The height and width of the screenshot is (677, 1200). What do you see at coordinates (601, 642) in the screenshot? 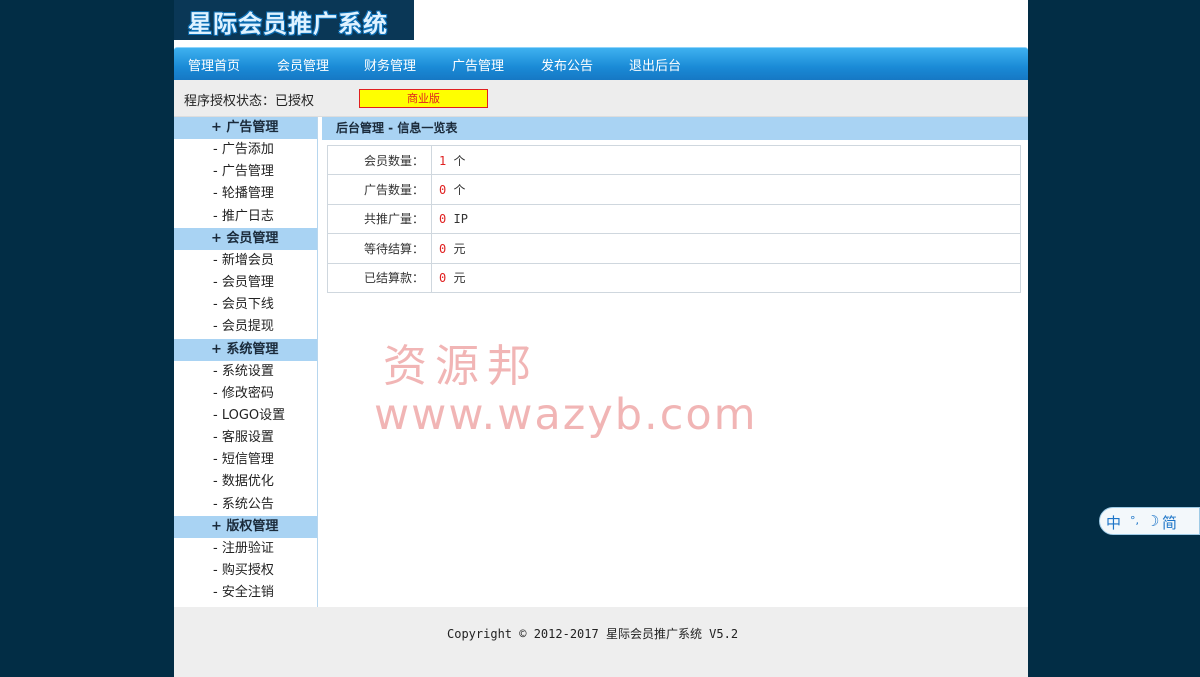
I see `footer: Copyright © 2012-2017 星际会员推广系统 V5.2` at bounding box center [601, 642].